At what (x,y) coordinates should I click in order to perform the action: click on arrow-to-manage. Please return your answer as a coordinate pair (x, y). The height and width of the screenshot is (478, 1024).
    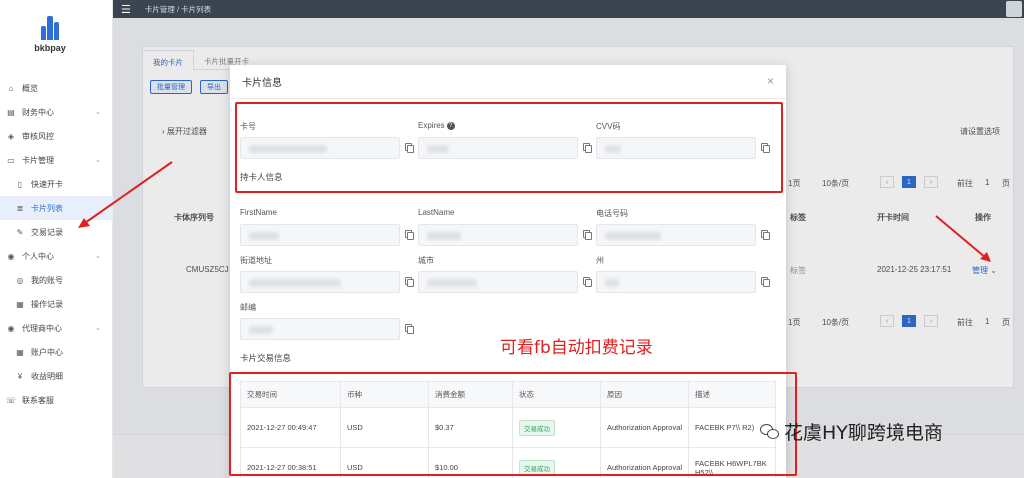
    Looking at the image, I should click on (961, 237).